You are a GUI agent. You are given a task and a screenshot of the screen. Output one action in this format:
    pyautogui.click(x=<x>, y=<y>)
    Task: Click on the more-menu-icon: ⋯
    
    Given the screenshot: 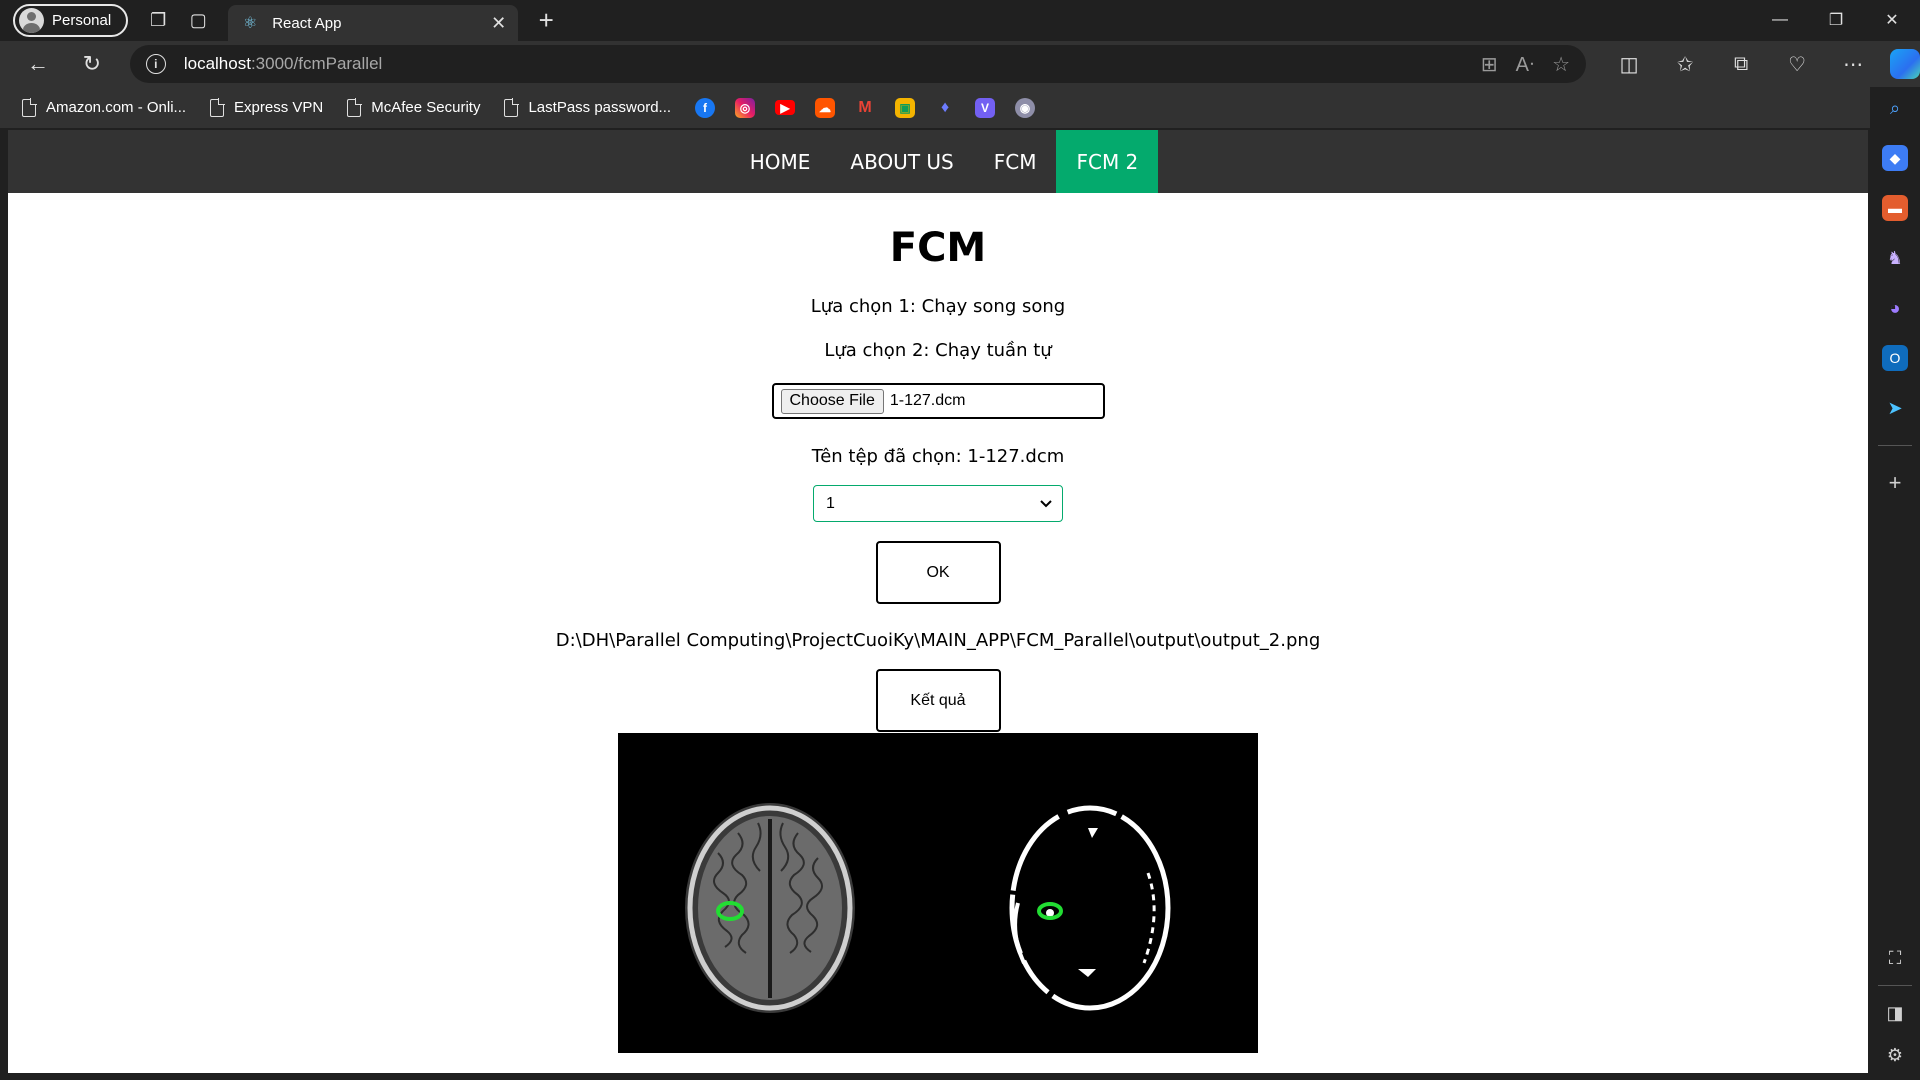 What is the action you would take?
    pyautogui.click(x=1853, y=64)
    